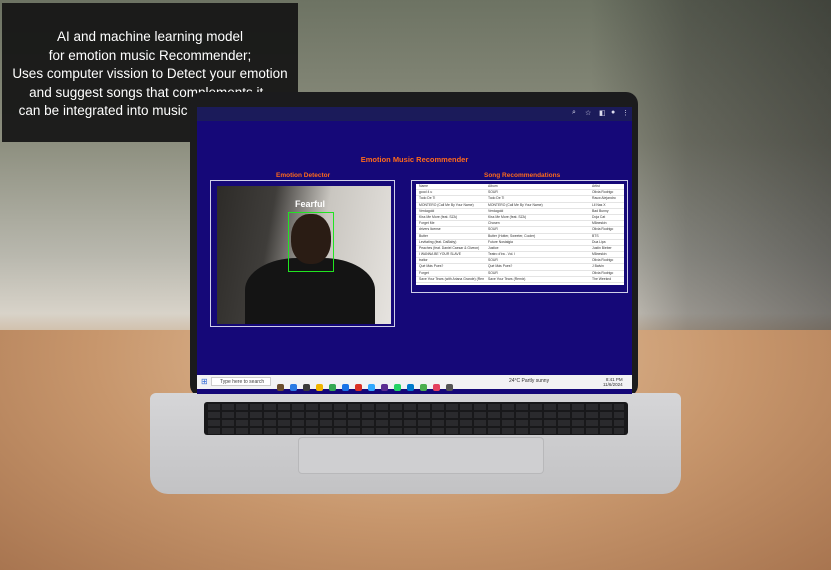  What do you see at coordinates (414, 159) in the screenshot?
I see `app-title: Emotion Music Recommender` at bounding box center [414, 159].